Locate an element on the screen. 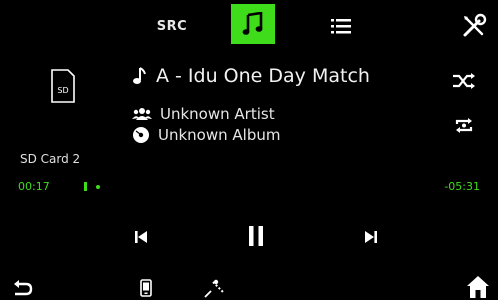 The image size is (498, 300). sd-card-button: SD is located at coordinates (63, 86).